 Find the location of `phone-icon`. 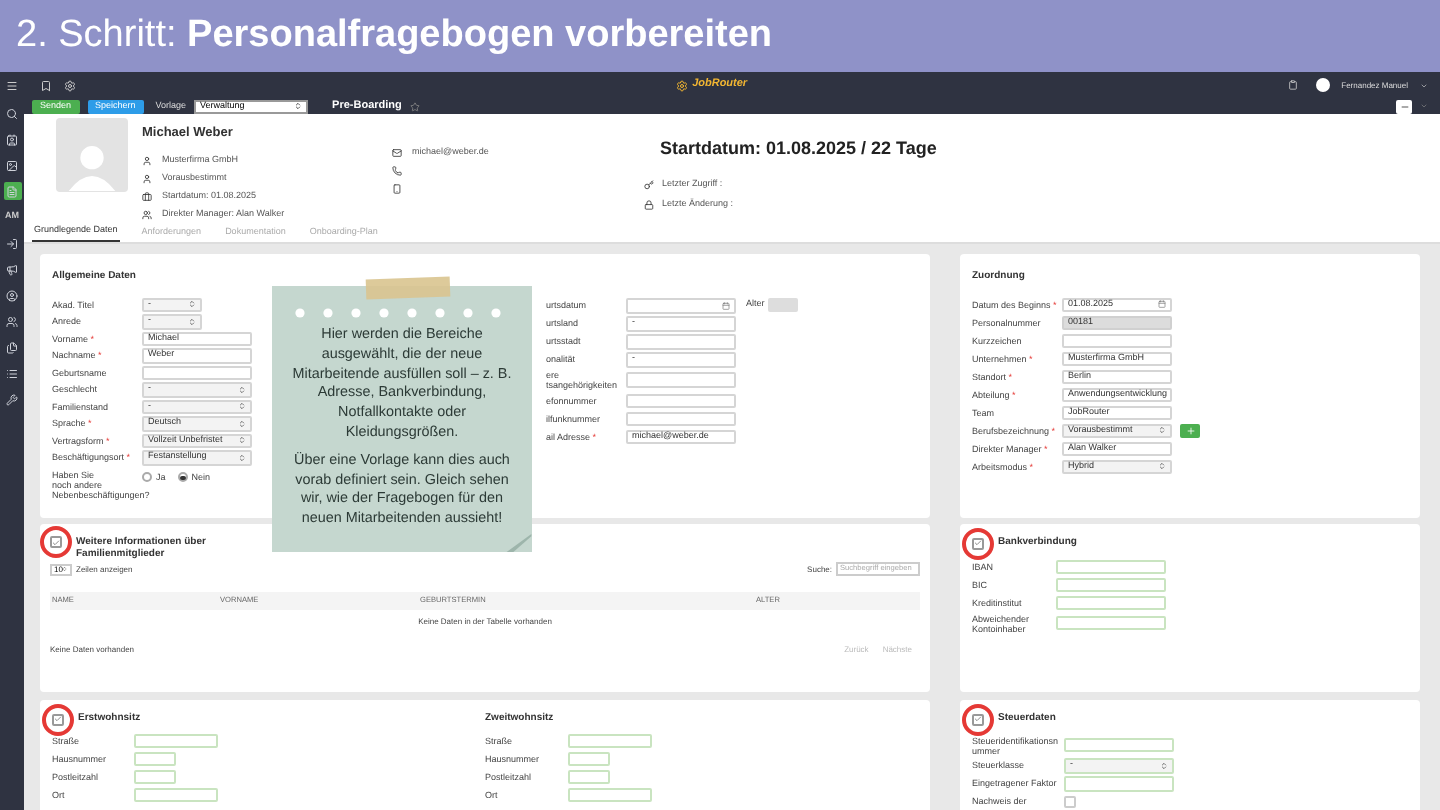

phone-icon is located at coordinates (397, 171).